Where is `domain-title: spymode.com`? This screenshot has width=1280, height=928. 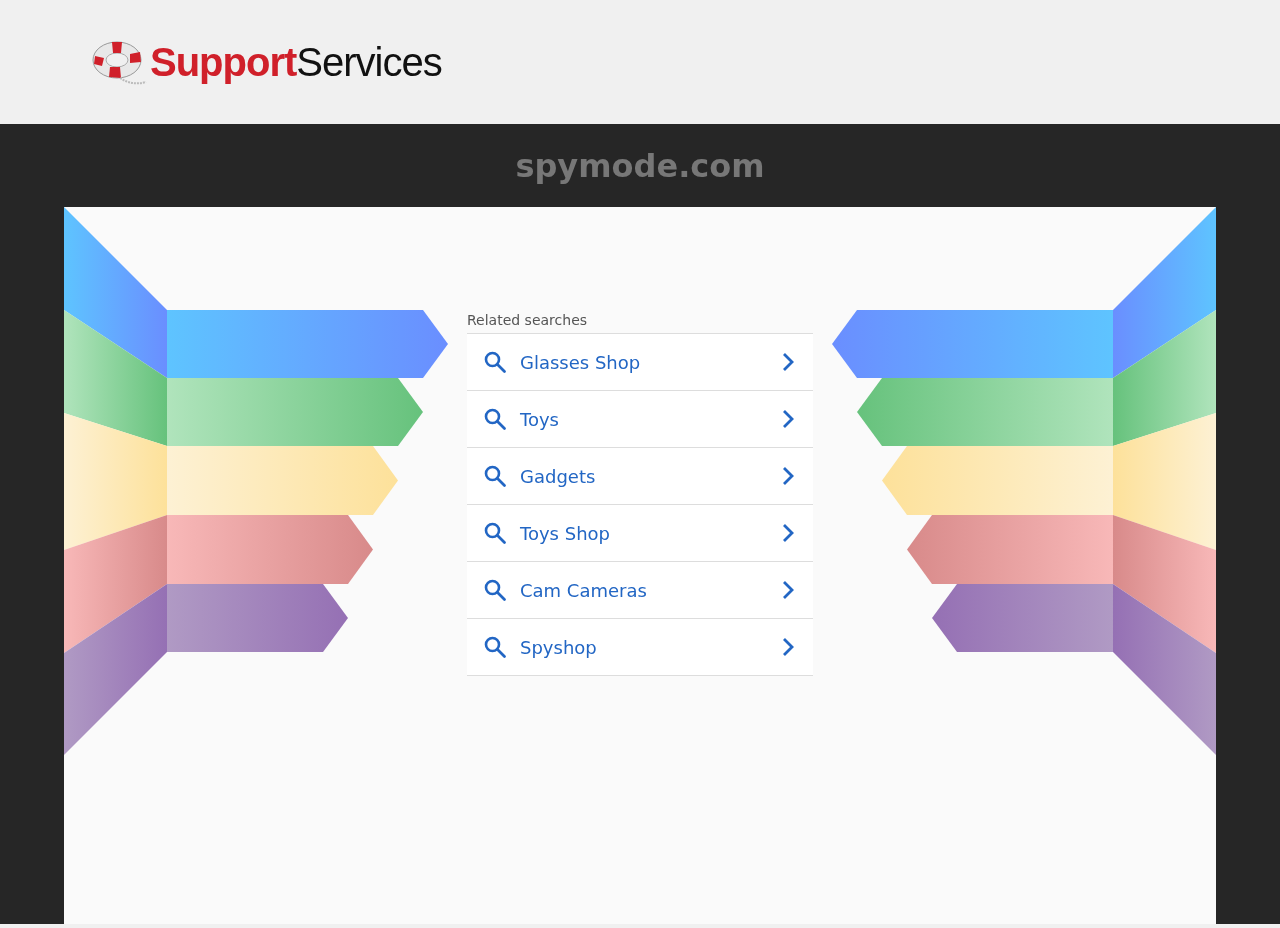 domain-title: spymode.com is located at coordinates (640, 165).